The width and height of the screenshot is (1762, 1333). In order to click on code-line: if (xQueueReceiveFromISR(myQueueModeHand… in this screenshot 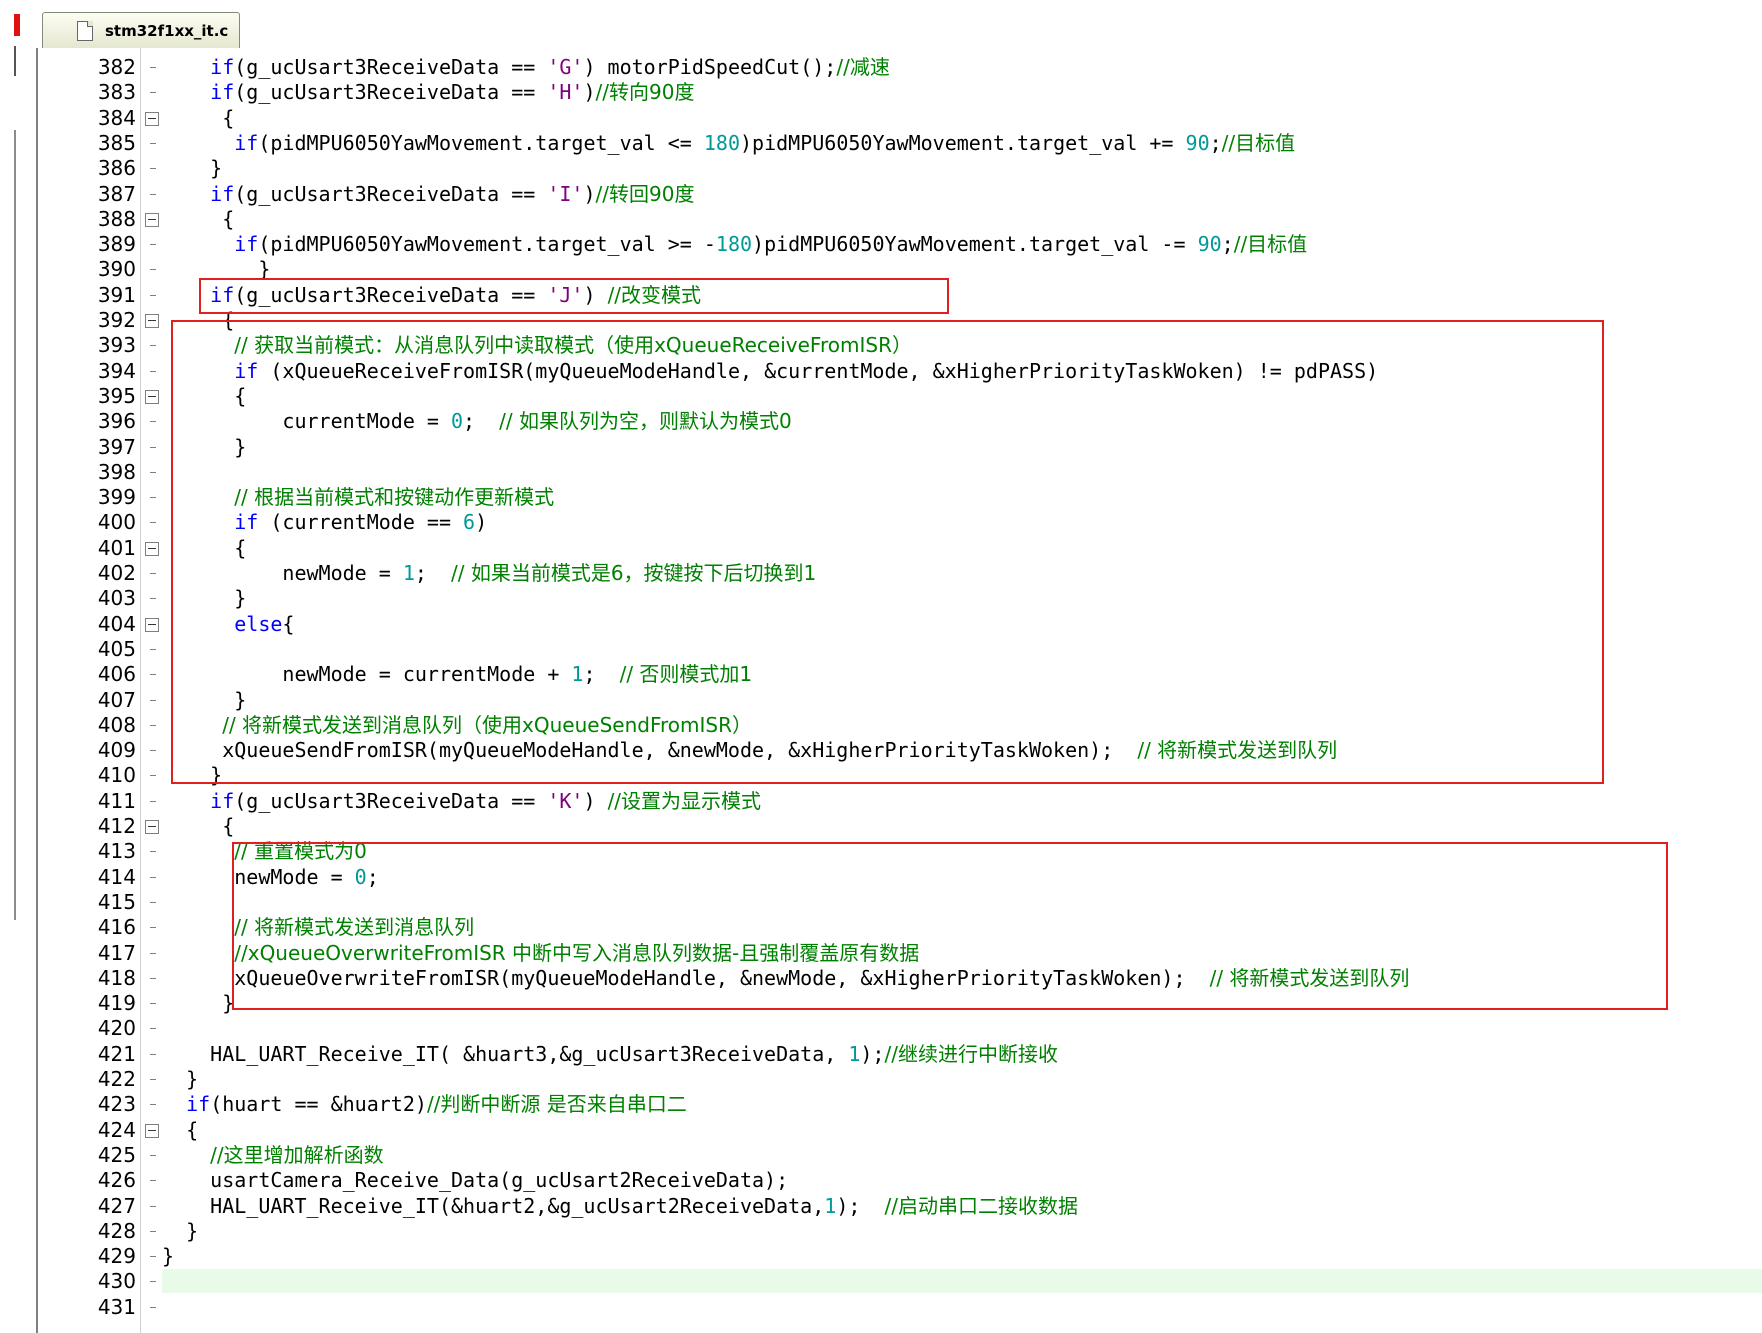, I will do `click(962, 371)`.